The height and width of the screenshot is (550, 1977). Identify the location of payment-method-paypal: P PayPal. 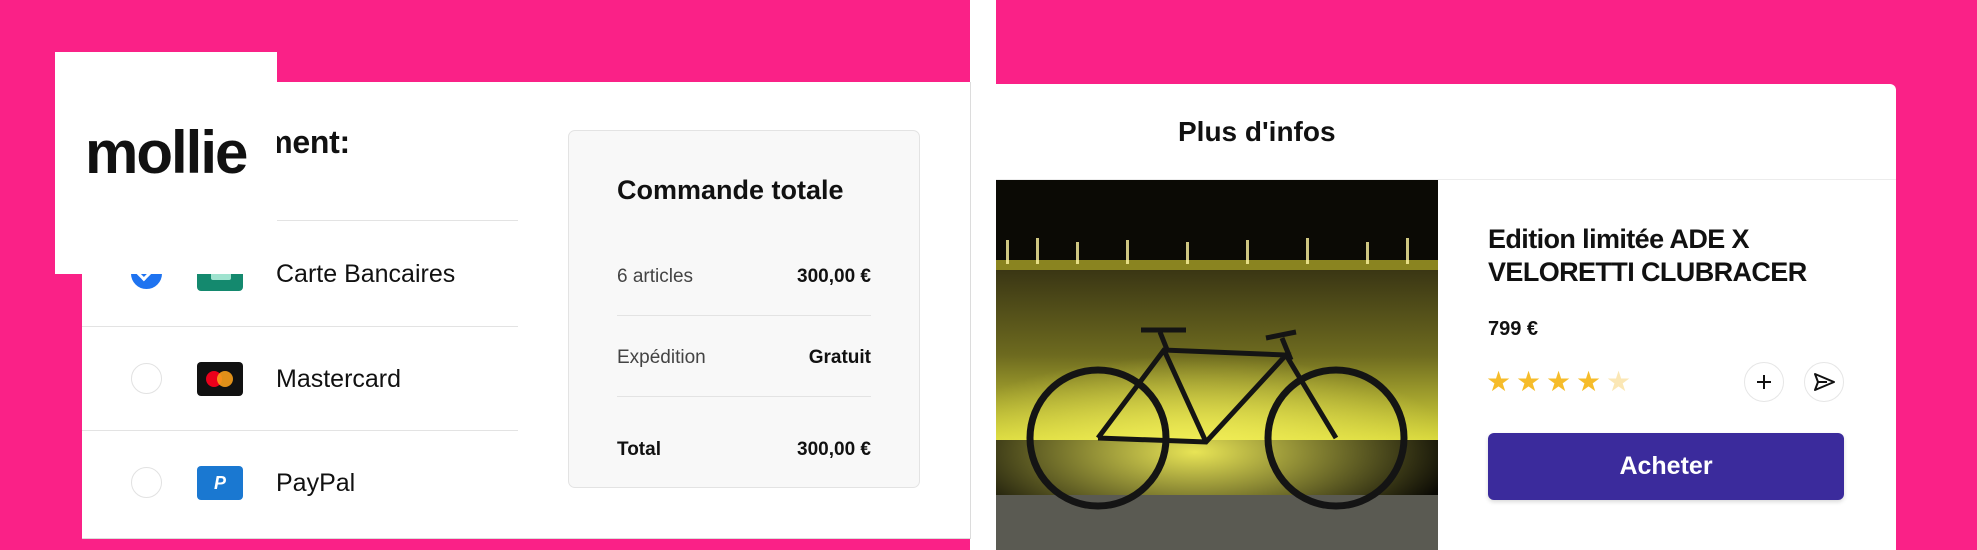
(300, 483).